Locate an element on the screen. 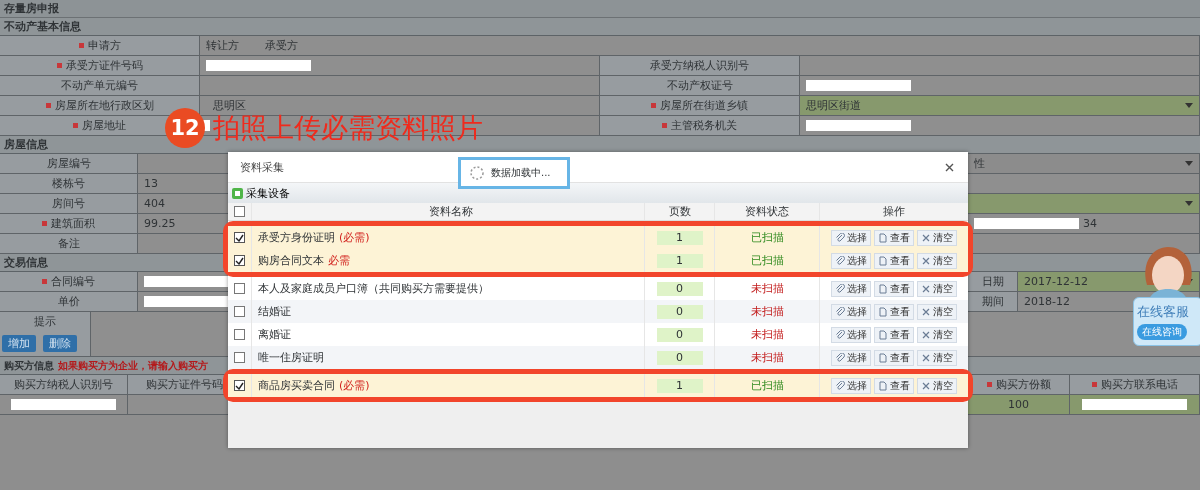  radio-option: 转让方 is located at coordinates (222, 45).